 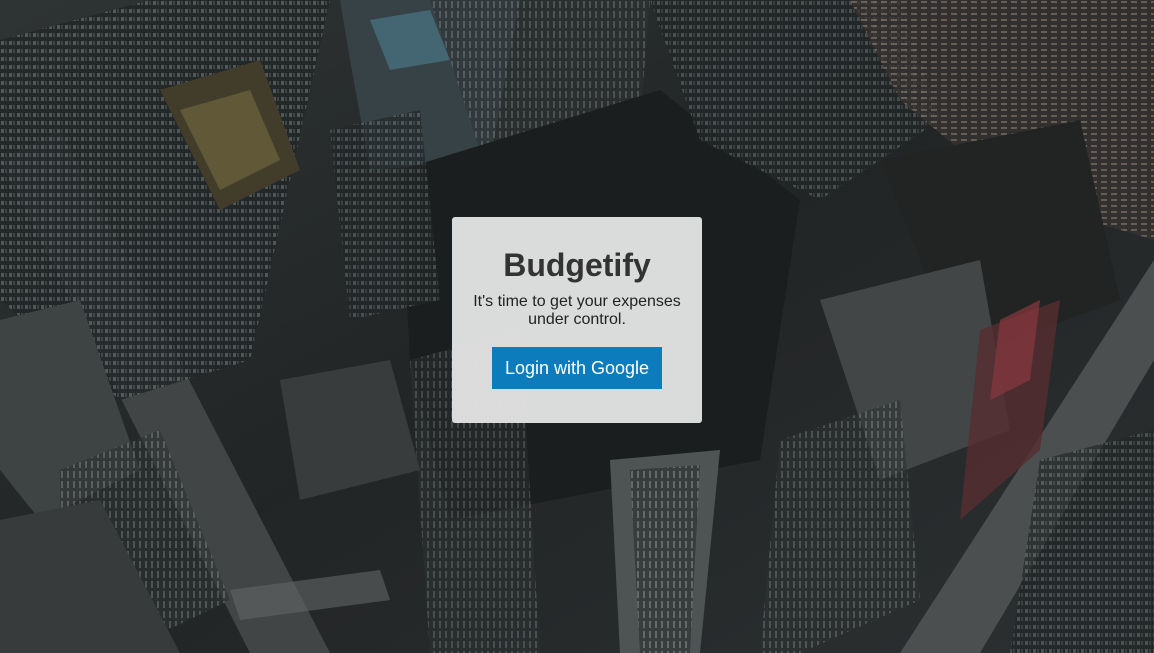 I want to click on app-title: Budgetify, so click(x=577, y=265).